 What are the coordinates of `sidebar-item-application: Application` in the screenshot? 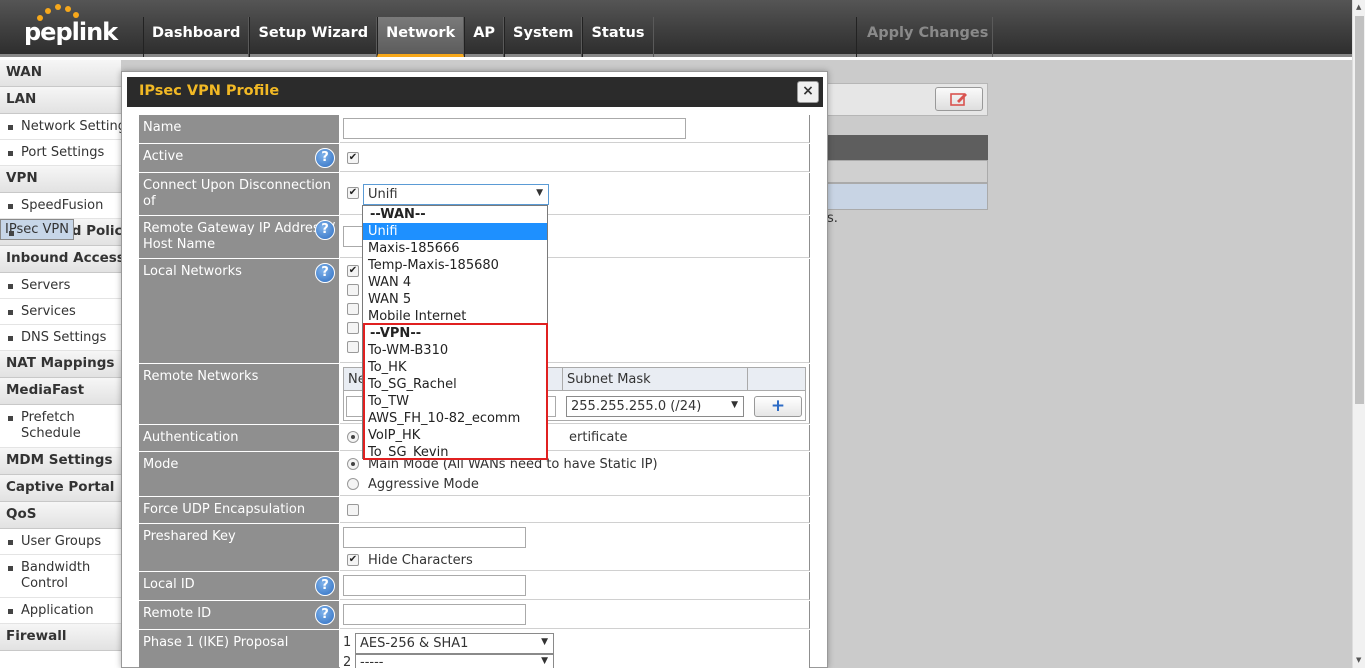 It's located at (60, 611).